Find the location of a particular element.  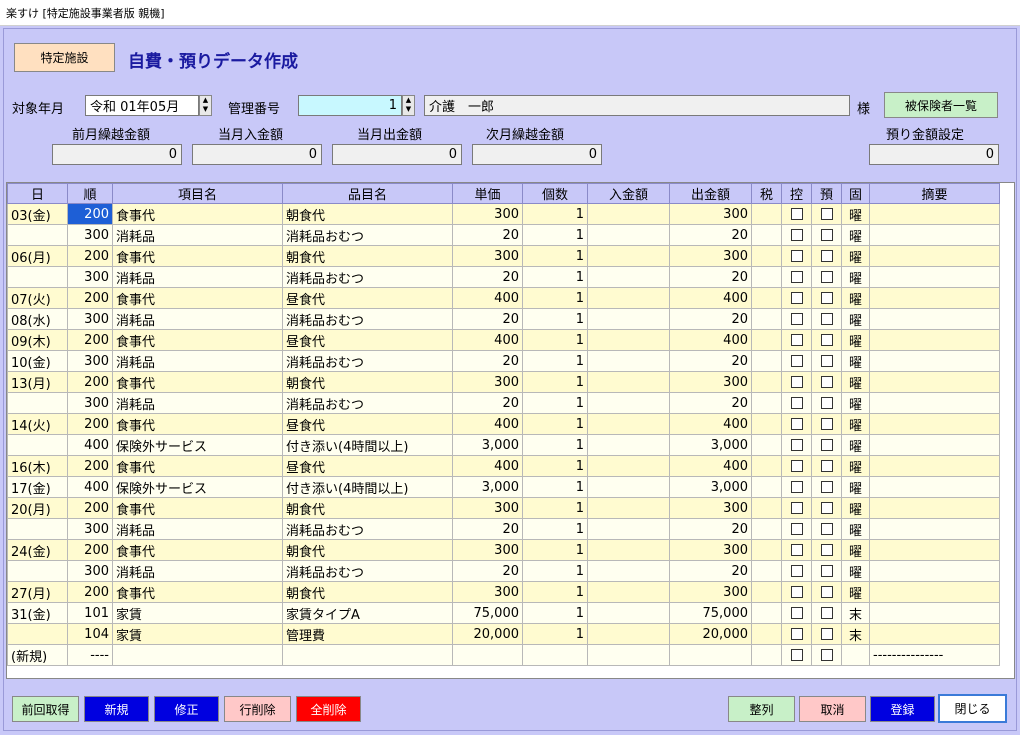

cell-price: 20 is located at coordinates (487, 319).